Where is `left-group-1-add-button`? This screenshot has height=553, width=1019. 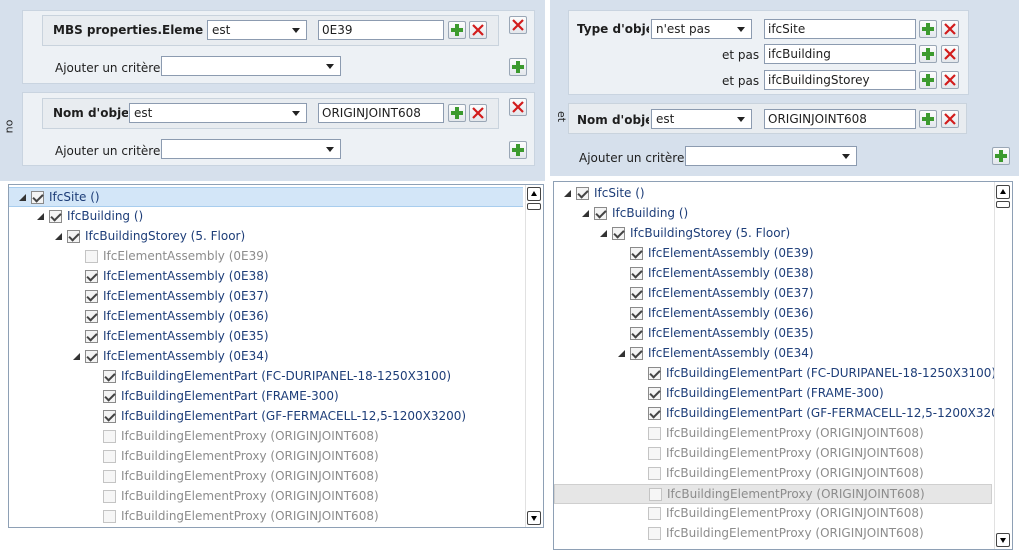 left-group-1-add-button is located at coordinates (518, 67).